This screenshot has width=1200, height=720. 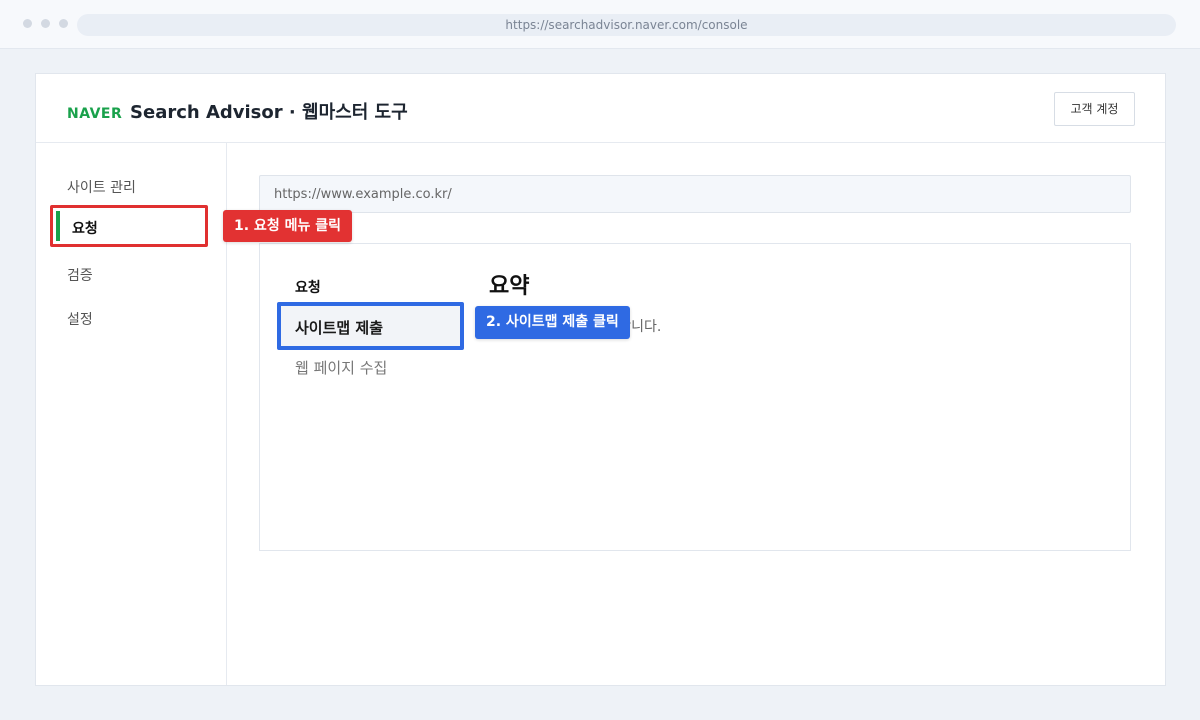 I want to click on sidebar: 사이트 관리 요청 검증 설정, so click(x=131, y=414).